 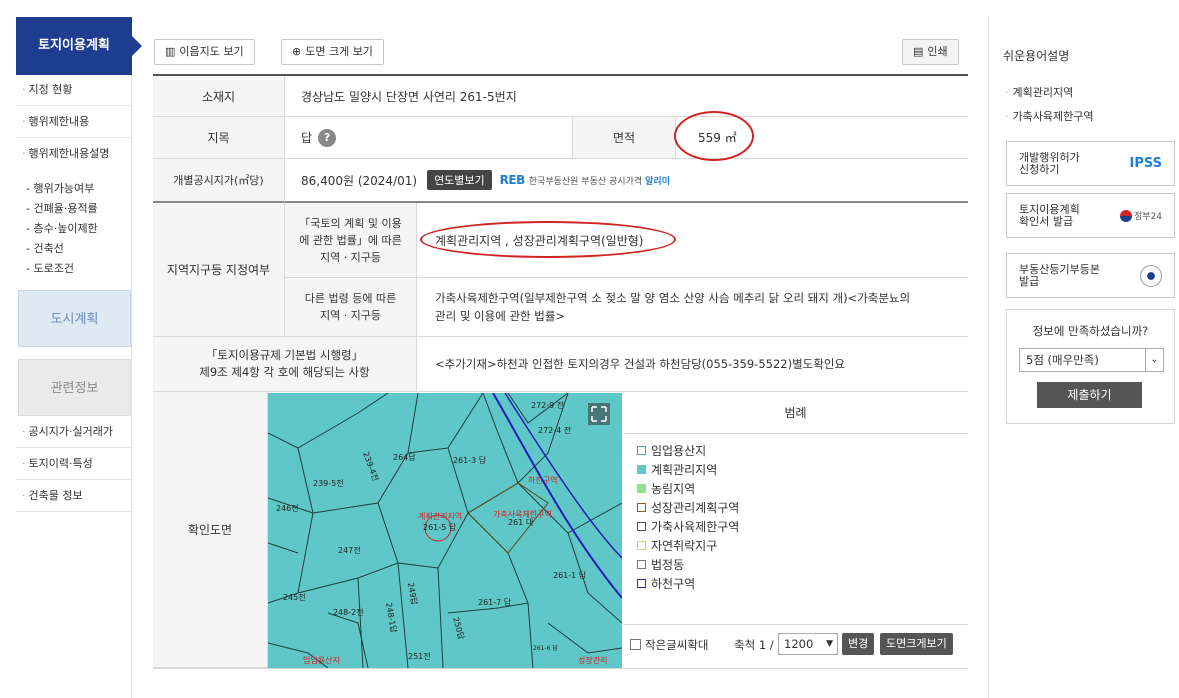 I want to click on map-label-16: 248-1답, so click(x=391, y=618).